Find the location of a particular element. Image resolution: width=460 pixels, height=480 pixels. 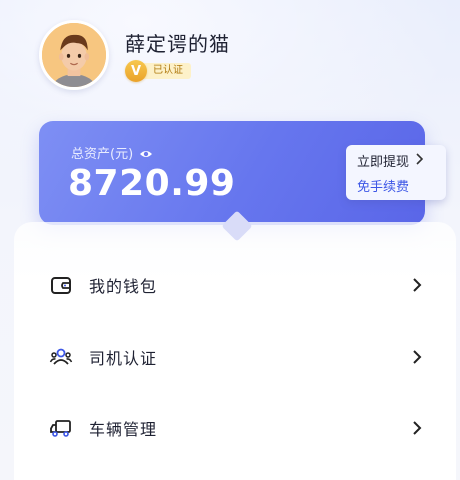

menu-item-label: 我的钱包 is located at coordinates (123, 286).